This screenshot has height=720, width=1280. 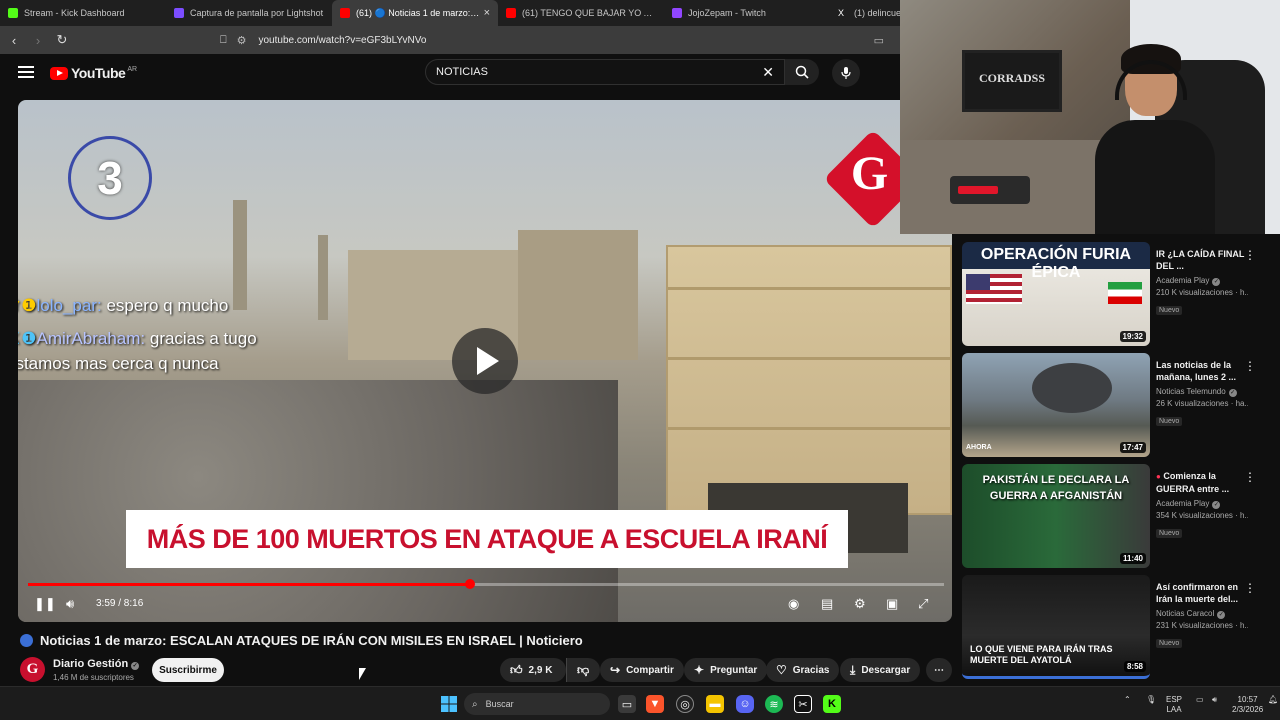 I want to click on autoplay-toggle-icon: ◉, so click(x=793, y=604).